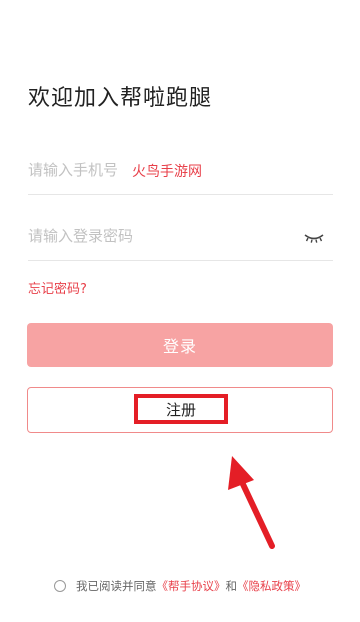  I want to click on phone-field: 火鸟手游网, so click(180, 171).